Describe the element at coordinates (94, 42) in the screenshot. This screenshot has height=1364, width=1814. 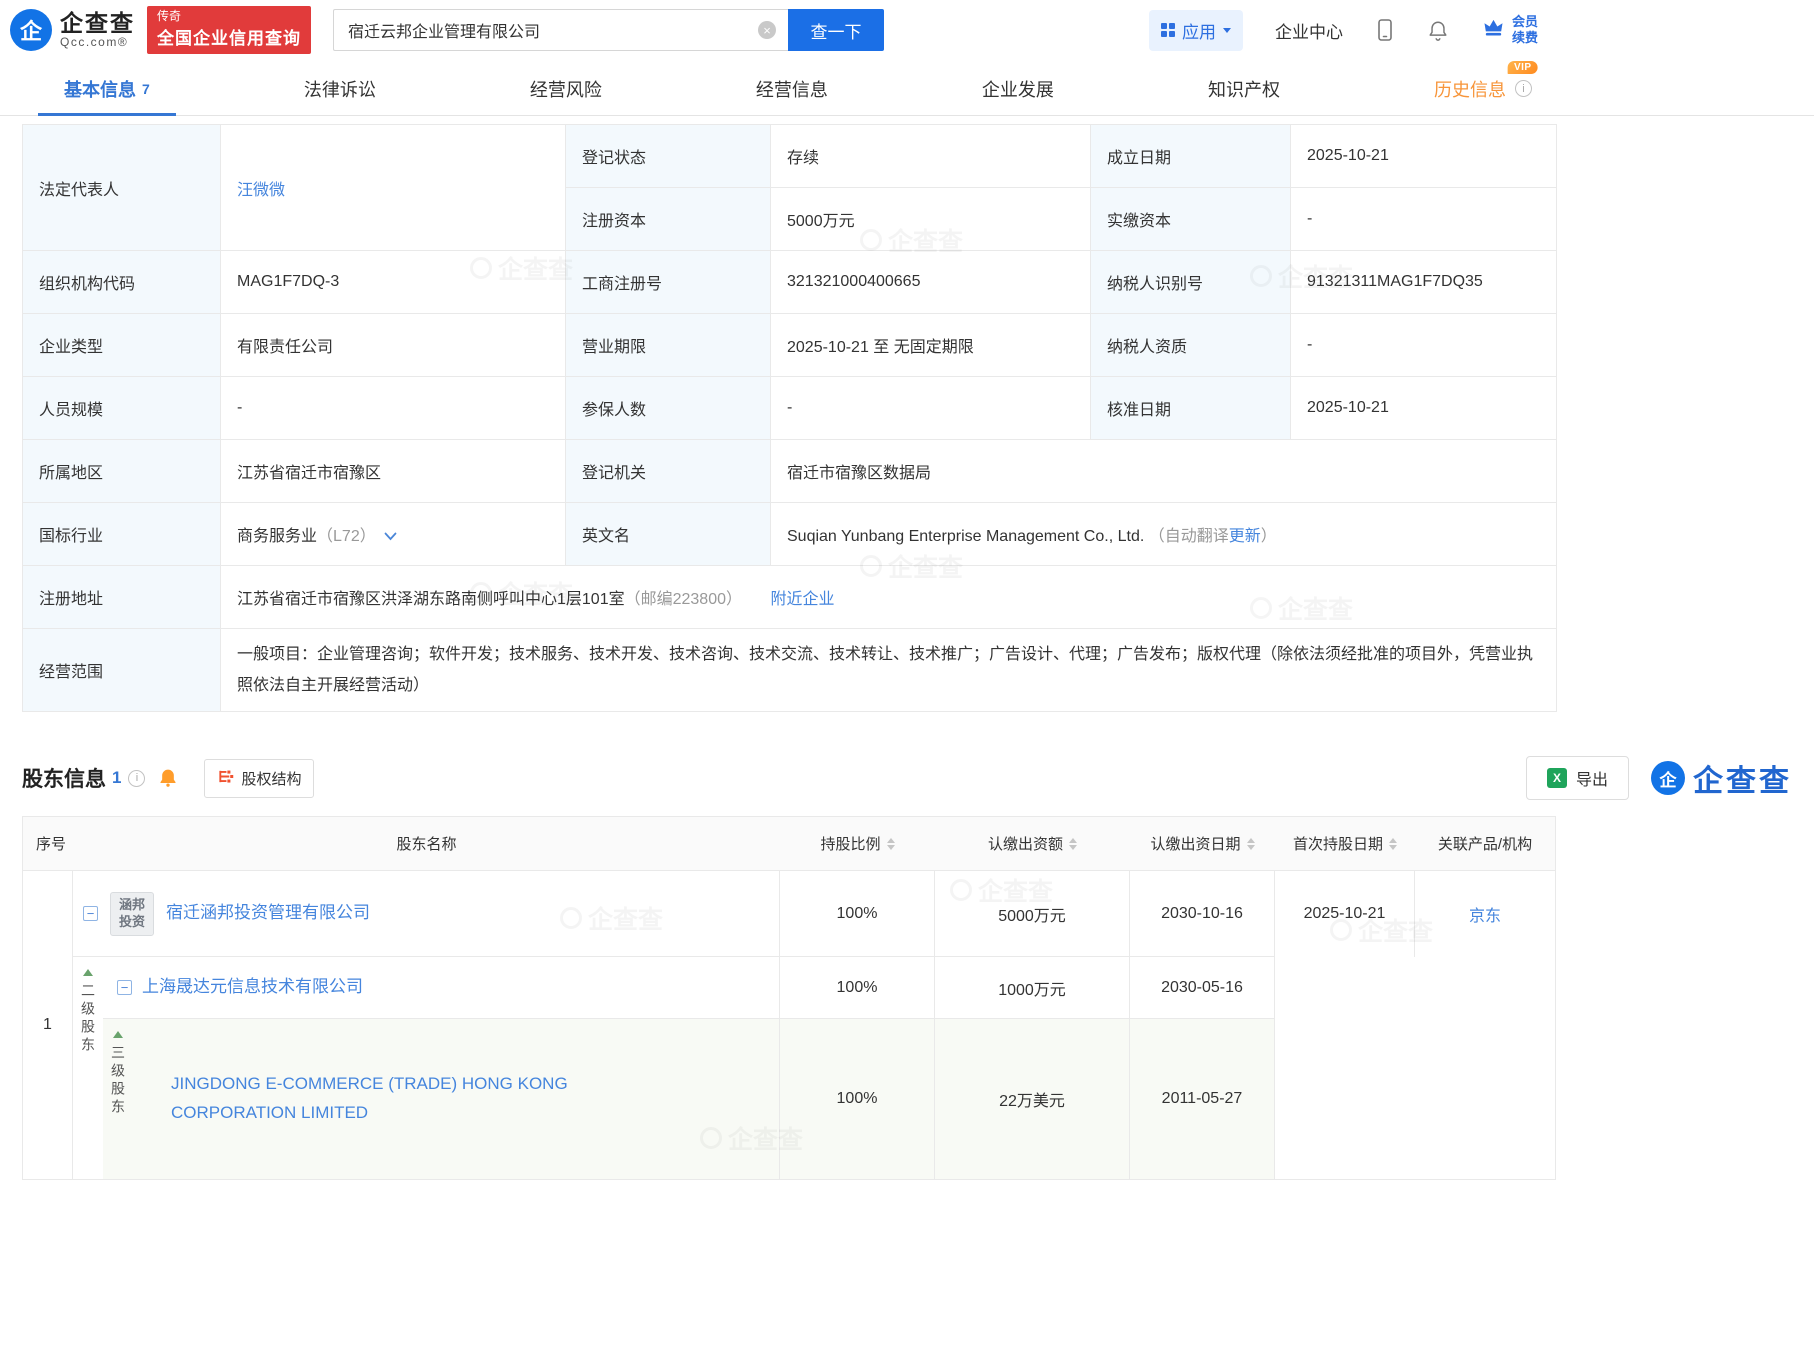
I see `logo-domain: Qcc.com®` at that location.